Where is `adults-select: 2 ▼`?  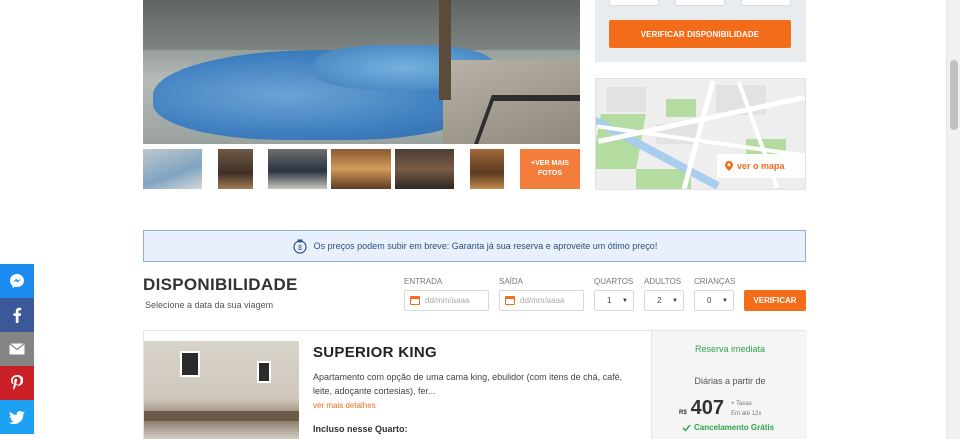
adults-select: 2 ▼ is located at coordinates (664, 300).